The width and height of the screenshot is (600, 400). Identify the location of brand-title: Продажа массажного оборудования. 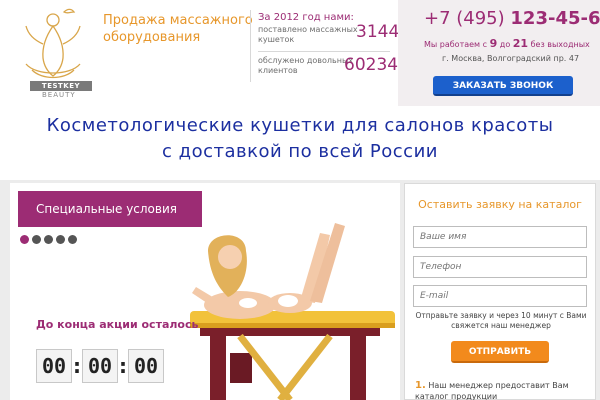
(178, 29).